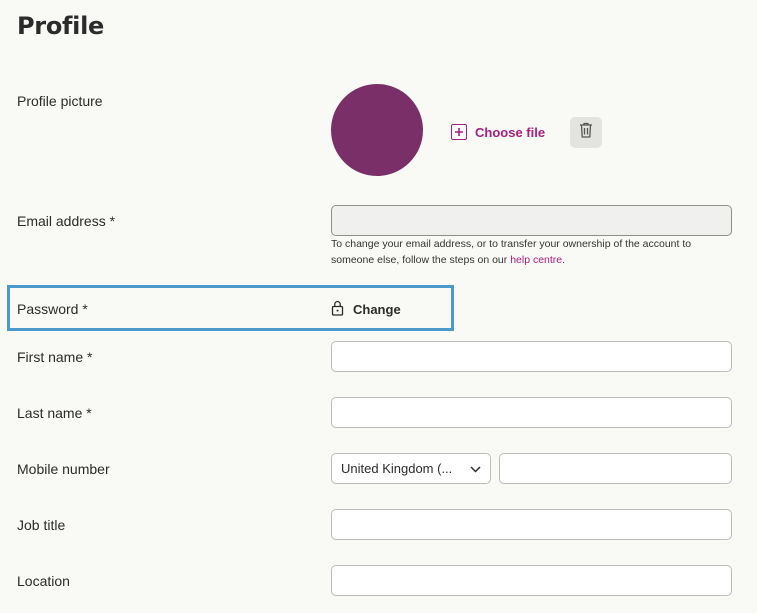 The image size is (757, 613). I want to click on mobile-number-field, so click(615, 468).